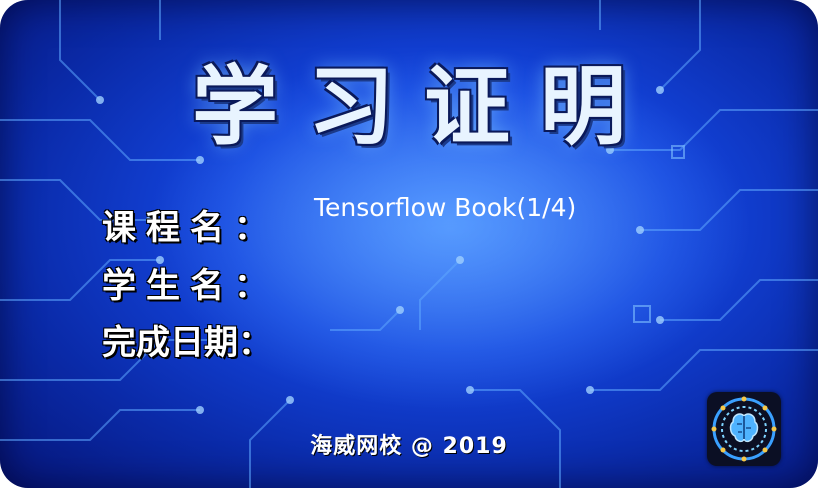  Describe the element at coordinates (190, 228) in the screenshot. I see `course-label: 课程名：` at that location.